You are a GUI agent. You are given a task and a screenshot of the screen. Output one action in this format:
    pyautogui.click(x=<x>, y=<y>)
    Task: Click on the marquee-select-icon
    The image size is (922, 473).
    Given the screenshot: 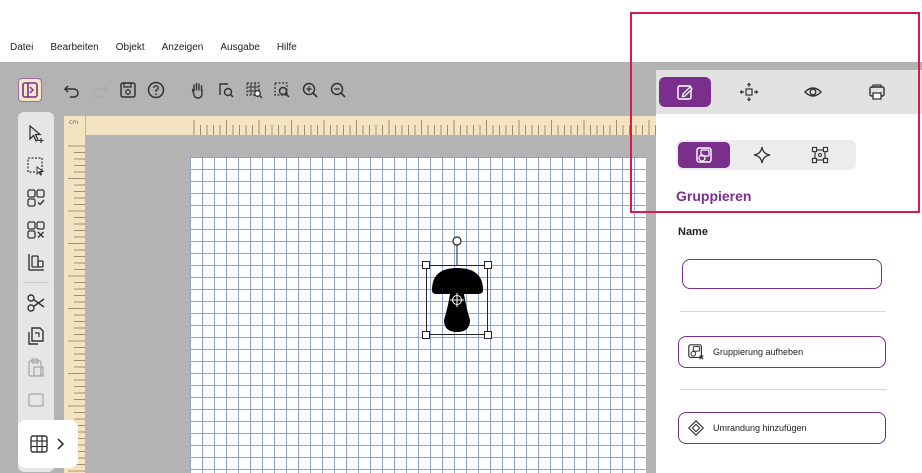 What is the action you would take?
    pyautogui.click(x=36, y=166)
    